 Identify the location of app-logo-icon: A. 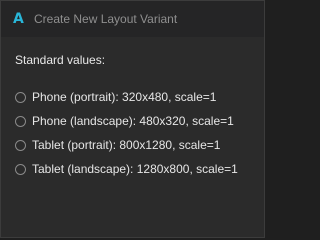
(18, 19).